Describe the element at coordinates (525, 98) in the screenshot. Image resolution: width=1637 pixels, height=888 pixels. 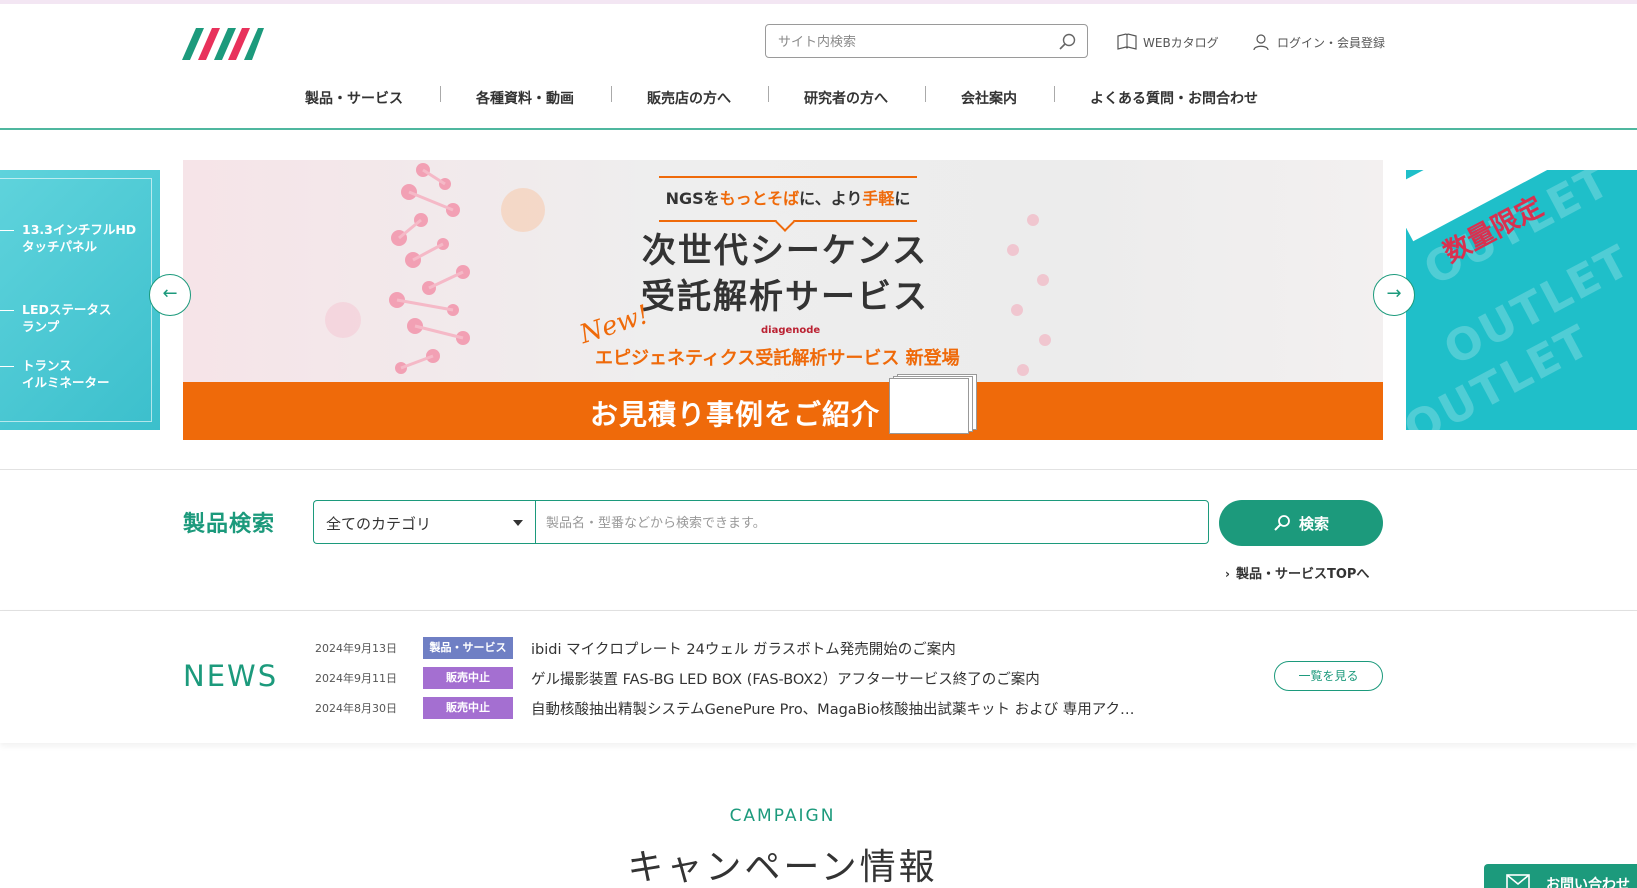
I see `gnav-materials: 各種資料・動画` at that location.